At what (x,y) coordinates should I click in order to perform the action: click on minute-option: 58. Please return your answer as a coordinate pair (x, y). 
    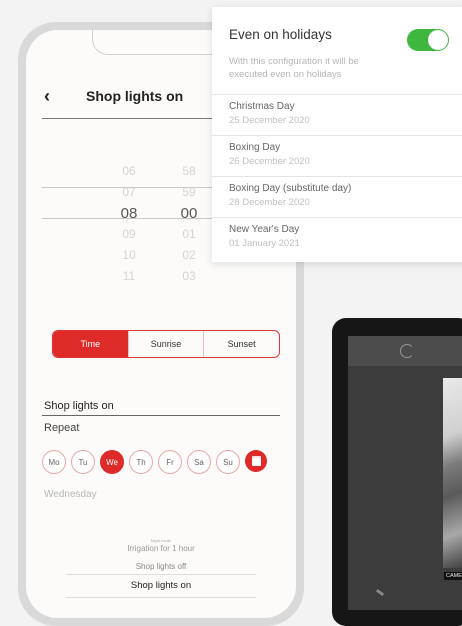
    Looking at the image, I should click on (189, 171).